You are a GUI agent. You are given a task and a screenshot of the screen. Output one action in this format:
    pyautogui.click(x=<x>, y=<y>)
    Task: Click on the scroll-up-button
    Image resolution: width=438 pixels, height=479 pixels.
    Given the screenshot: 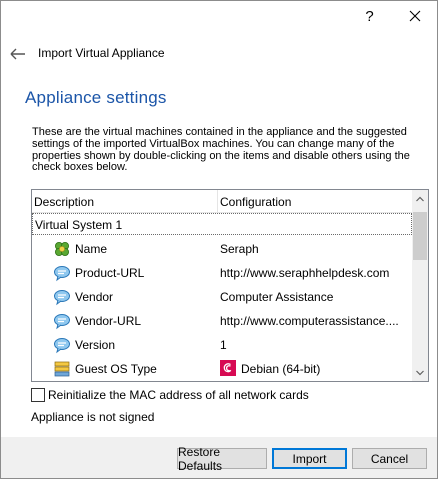 What is the action you would take?
    pyautogui.click(x=420, y=198)
    